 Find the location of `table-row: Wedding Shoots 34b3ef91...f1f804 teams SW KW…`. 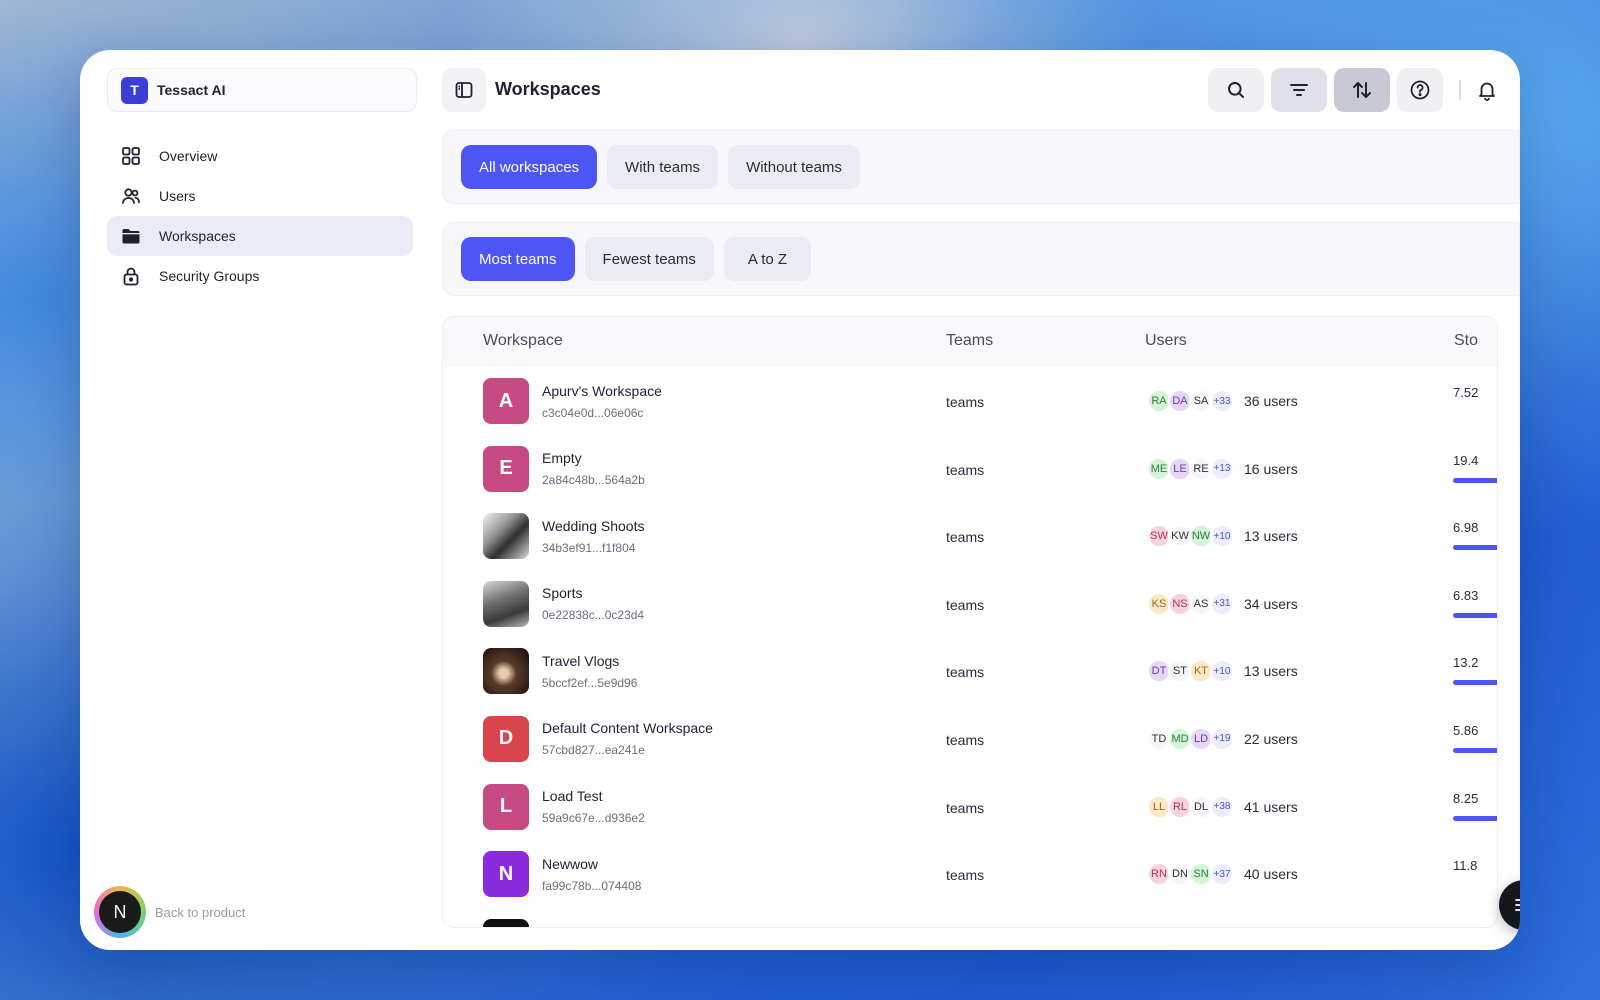

table-row: Wedding Shoots 34b3ef91...f1f804 teams SW KW… is located at coordinates (970, 536).